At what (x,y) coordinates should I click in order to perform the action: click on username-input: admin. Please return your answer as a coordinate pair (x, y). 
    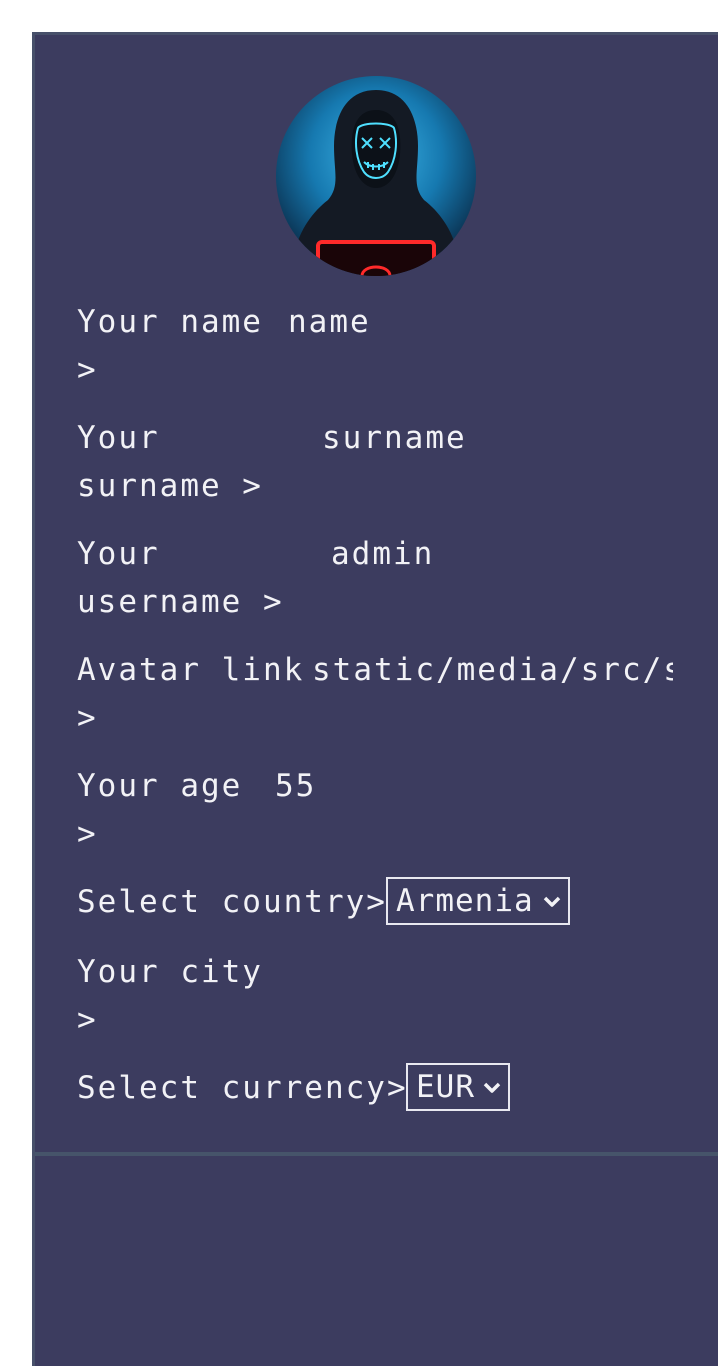
    Looking at the image, I should click on (461, 554).